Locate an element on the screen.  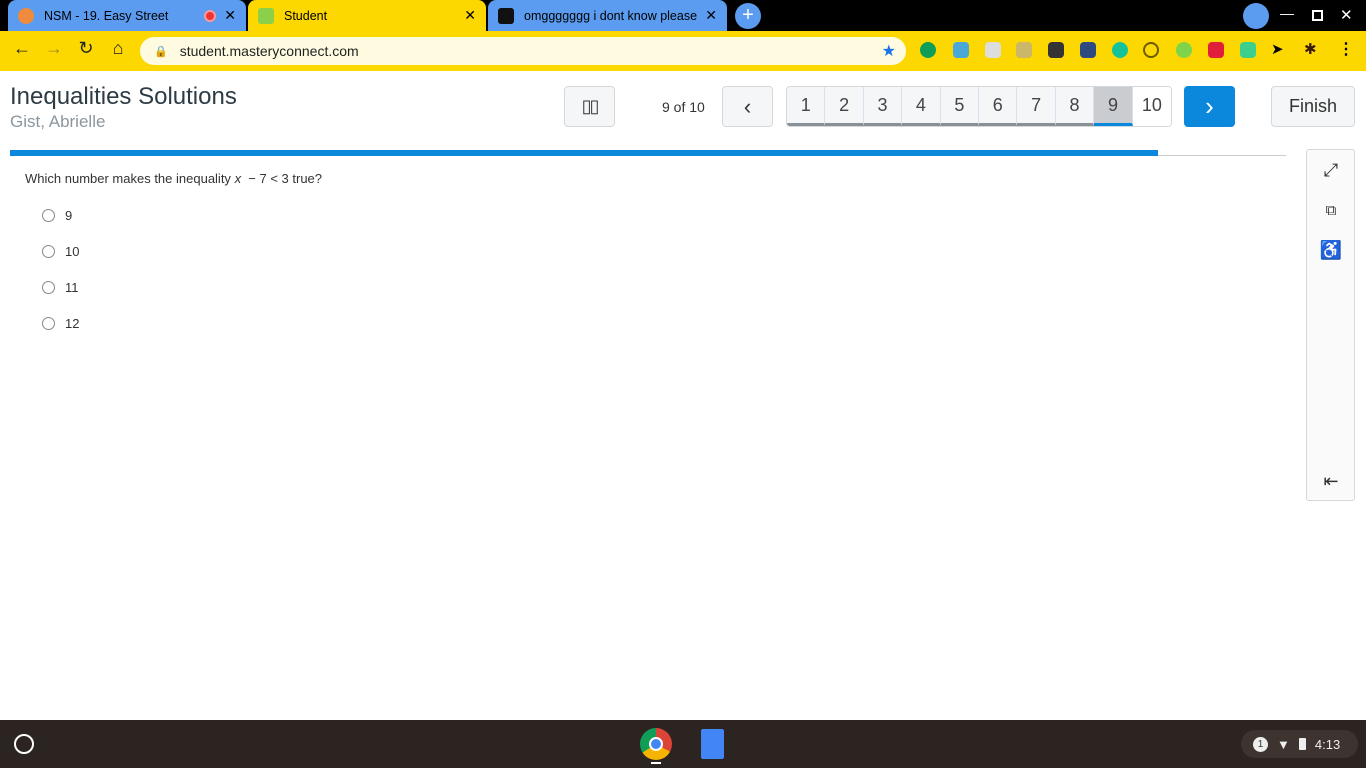
answer-option: 9 is located at coordinates (57, 215).